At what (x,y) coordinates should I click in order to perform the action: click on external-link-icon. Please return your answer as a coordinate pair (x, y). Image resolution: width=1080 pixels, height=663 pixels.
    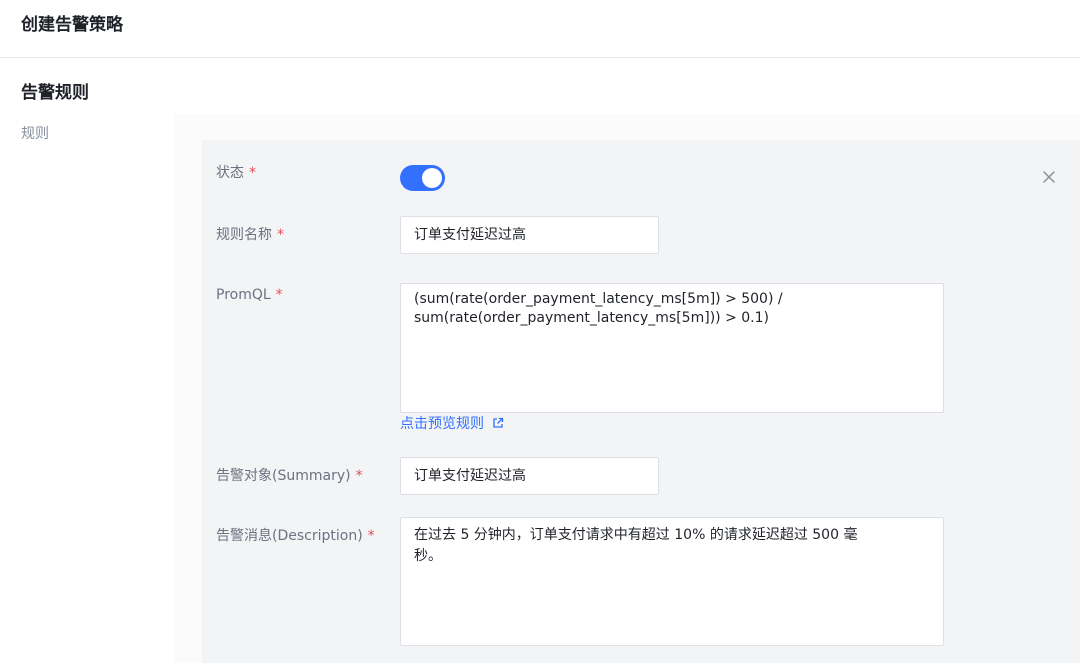
    Looking at the image, I should click on (498, 425).